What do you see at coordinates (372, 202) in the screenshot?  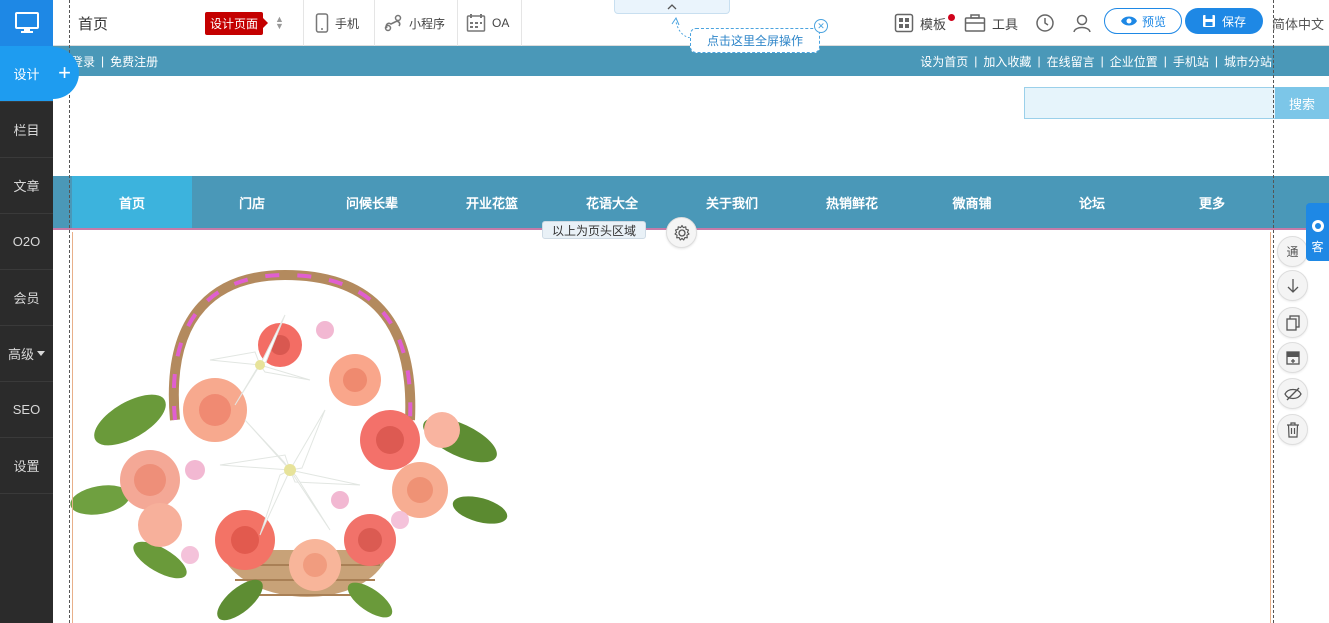 I see `nav-item-elders: 问候长辈` at bounding box center [372, 202].